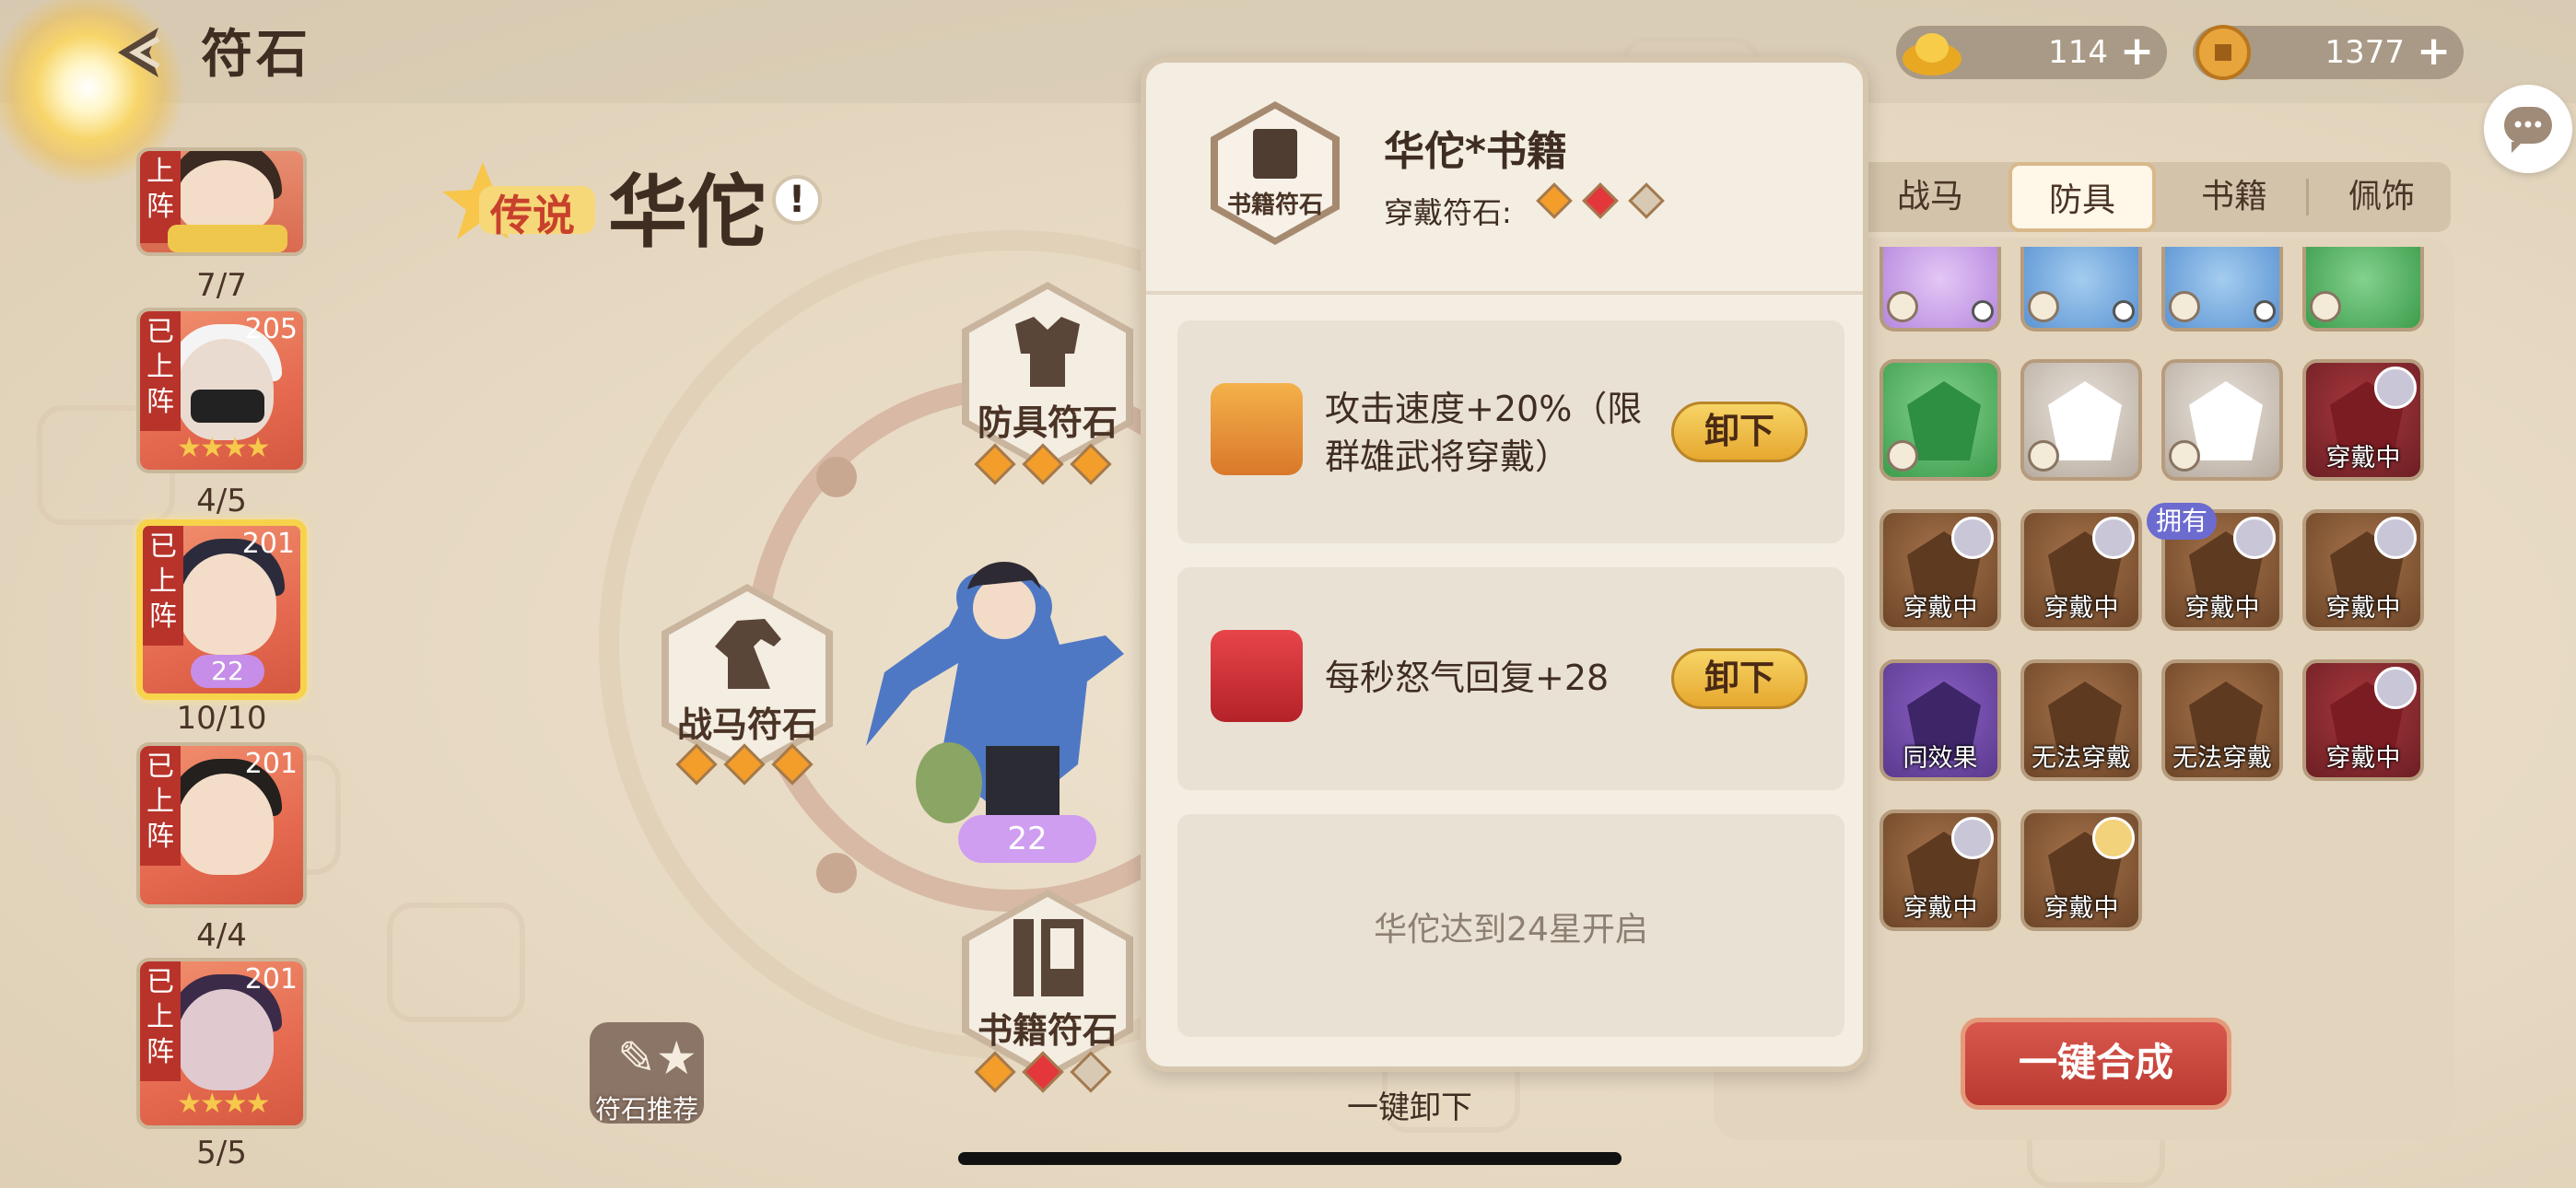 Image resolution: width=2576 pixels, height=1188 pixels. What do you see at coordinates (2382, 197) in the screenshot?
I see `tab-accessory: 佩饰` at bounding box center [2382, 197].